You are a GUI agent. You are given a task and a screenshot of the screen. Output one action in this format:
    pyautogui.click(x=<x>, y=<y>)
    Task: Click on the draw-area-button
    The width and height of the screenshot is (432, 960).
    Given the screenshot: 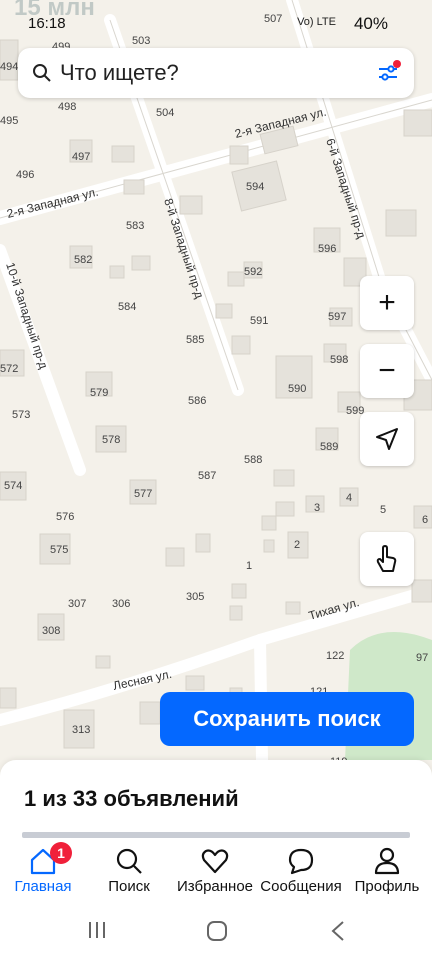 What is the action you would take?
    pyautogui.click(x=387, y=559)
    